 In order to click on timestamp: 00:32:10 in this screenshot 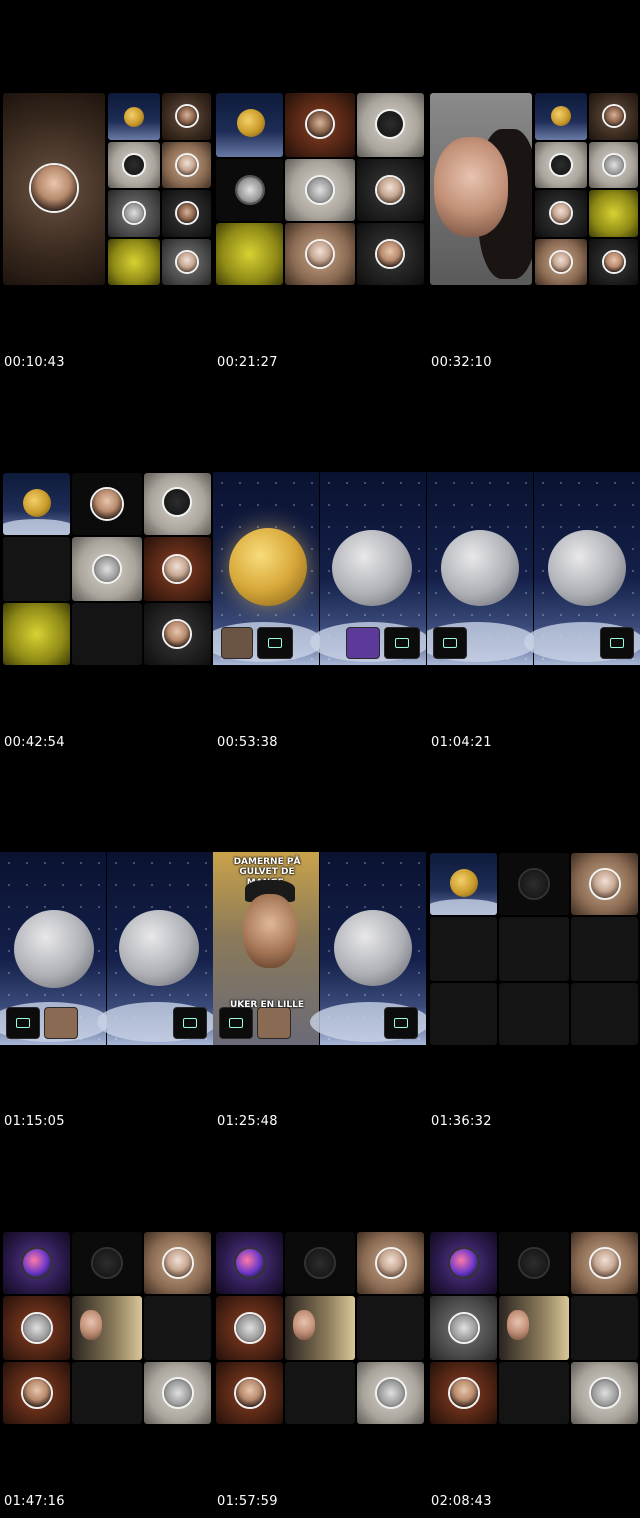, I will do `click(461, 362)`.